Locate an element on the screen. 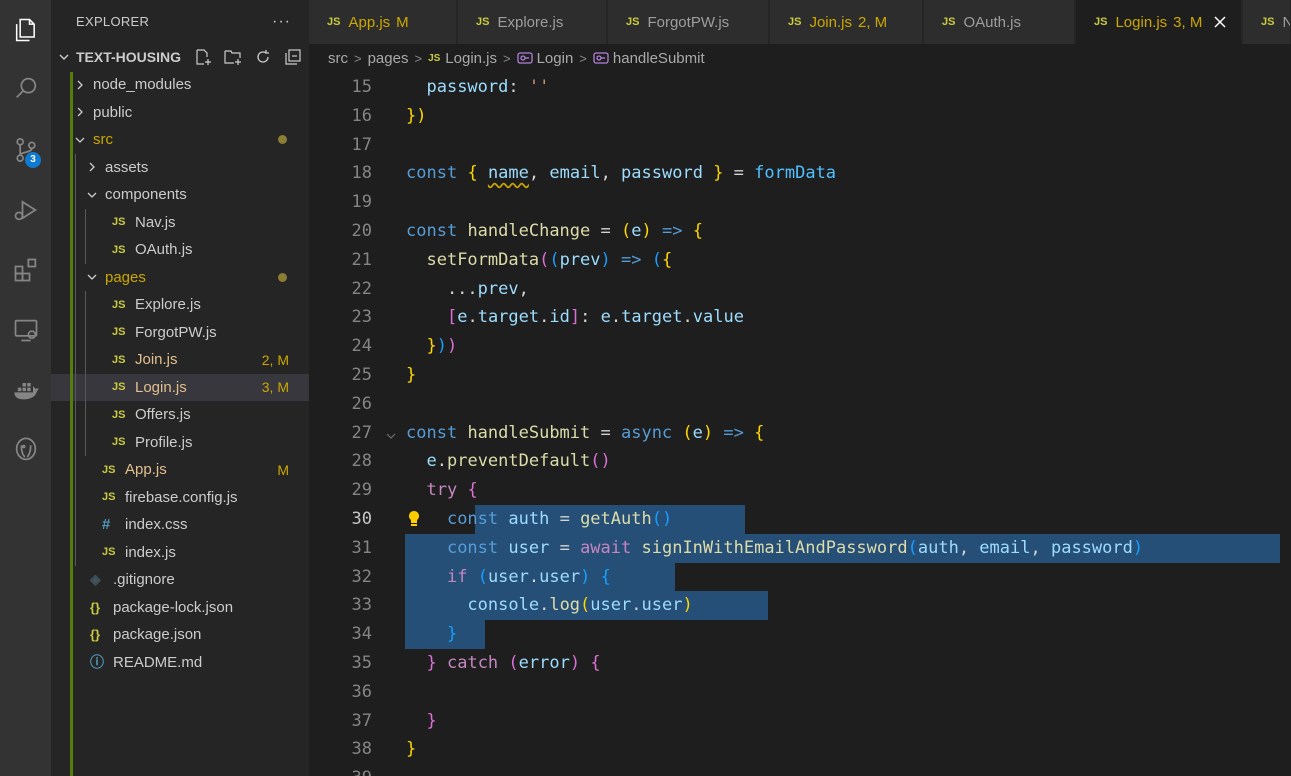  tree-item: pages is located at coordinates (180, 277).